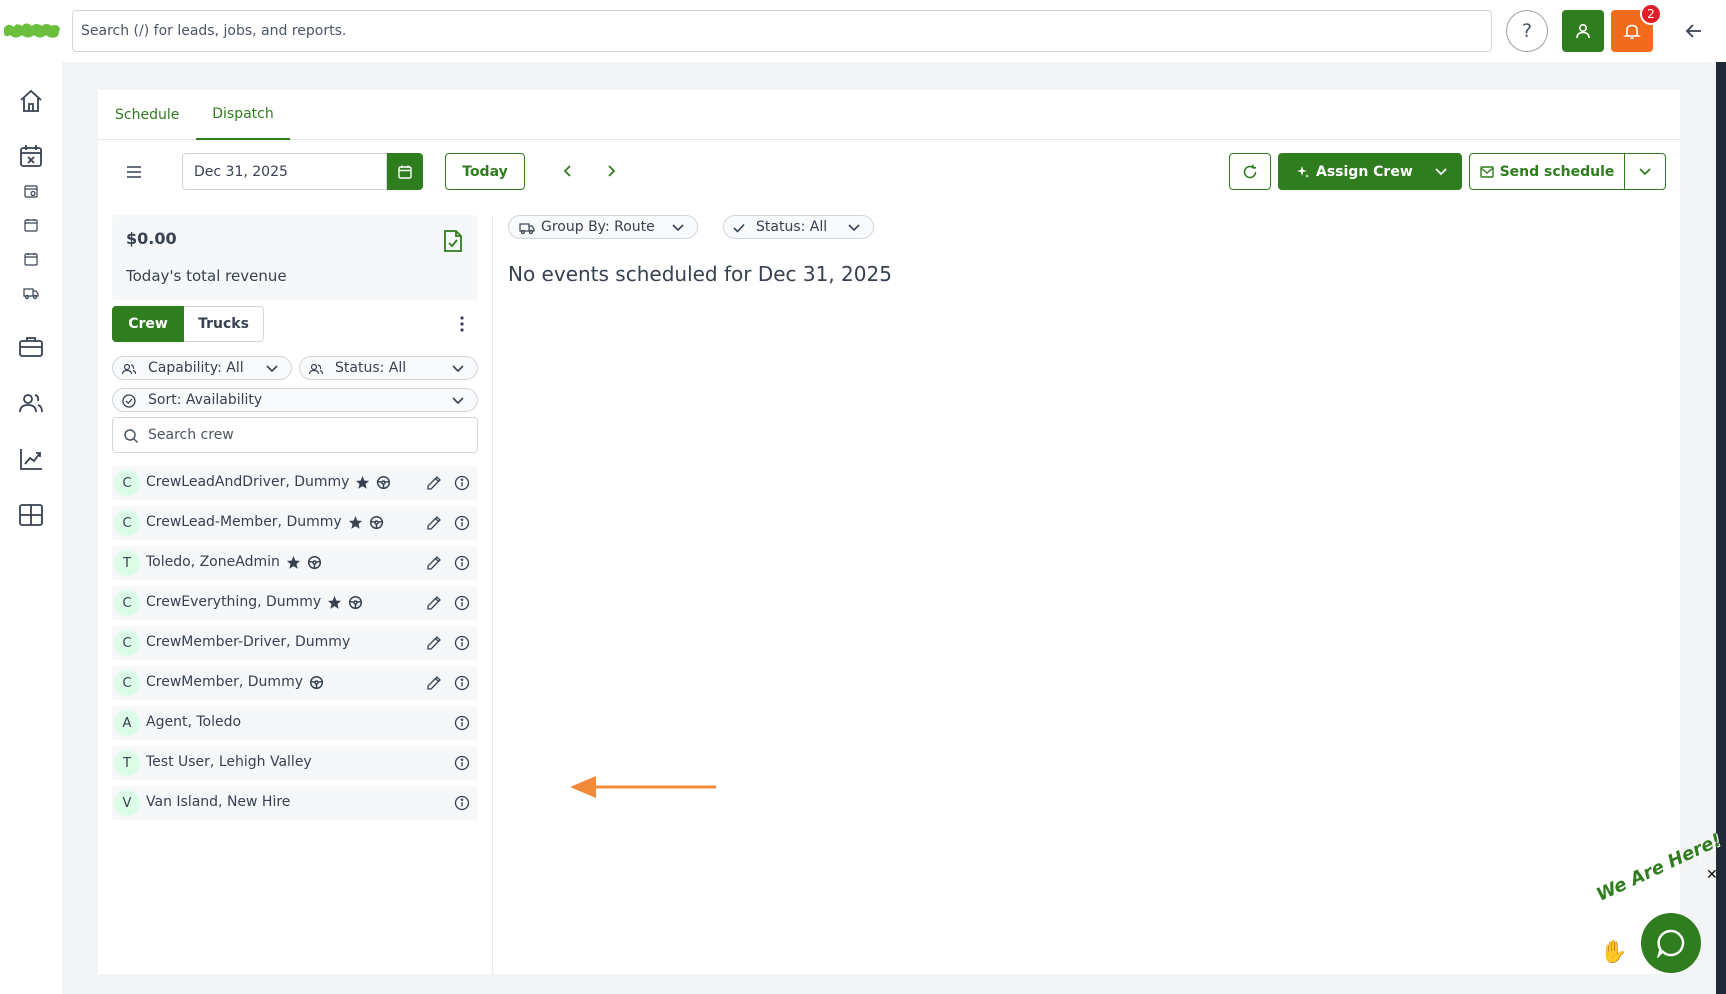  I want to click on segment-crew: Crew, so click(148, 324).